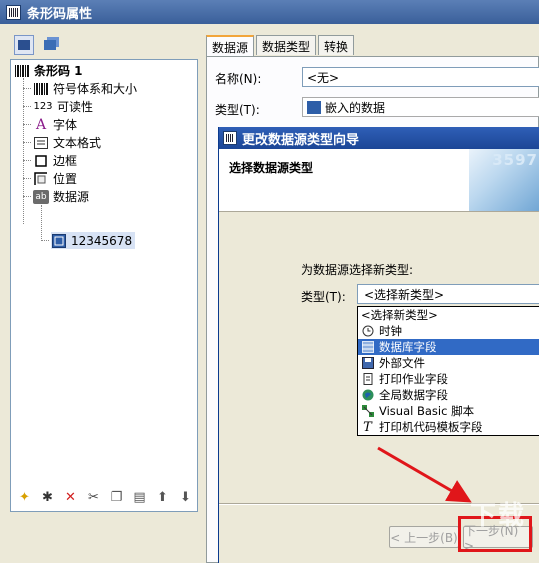 The width and height of the screenshot is (539, 563). What do you see at coordinates (448, 363) in the screenshot?
I see `option-external-file: 外部文件` at bounding box center [448, 363].